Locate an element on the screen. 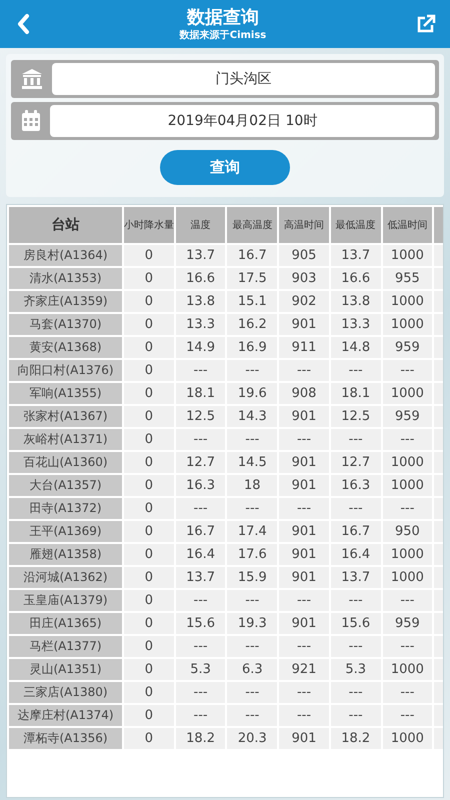 The width and height of the screenshot is (450, 800). table-cell: 950 is located at coordinates (408, 531).